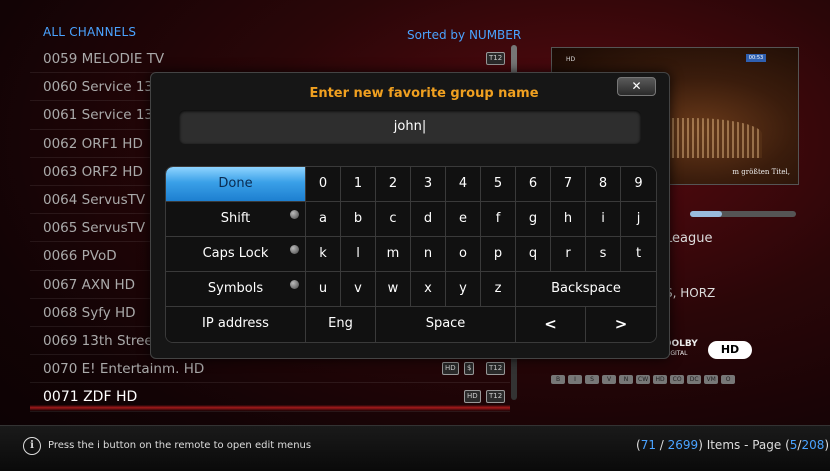 This screenshot has width=830, height=471. What do you see at coordinates (744, 445) in the screenshot?
I see `items-label: Items - Page` at bounding box center [744, 445].